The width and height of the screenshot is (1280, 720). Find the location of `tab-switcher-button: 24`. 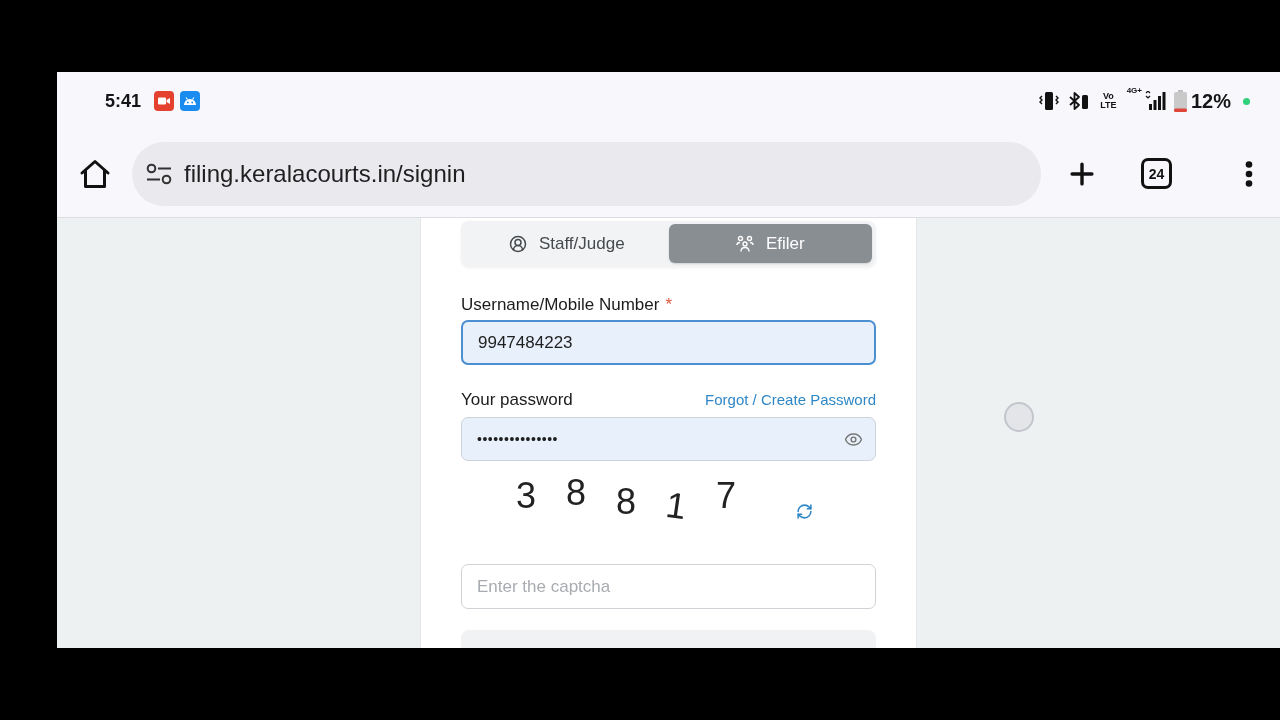

tab-switcher-button: 24 is located at coordinates (1156, 173).